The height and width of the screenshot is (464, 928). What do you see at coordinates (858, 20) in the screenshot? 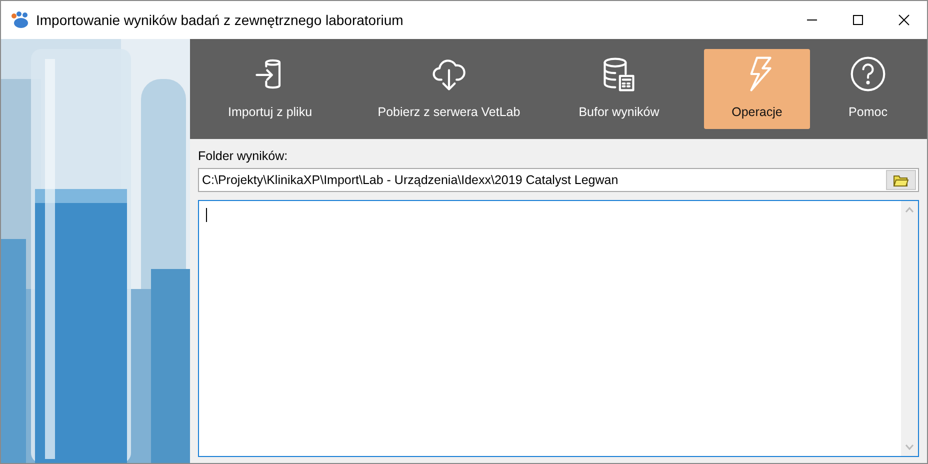
I see `maximize-button` at bounding box center [858, 20].